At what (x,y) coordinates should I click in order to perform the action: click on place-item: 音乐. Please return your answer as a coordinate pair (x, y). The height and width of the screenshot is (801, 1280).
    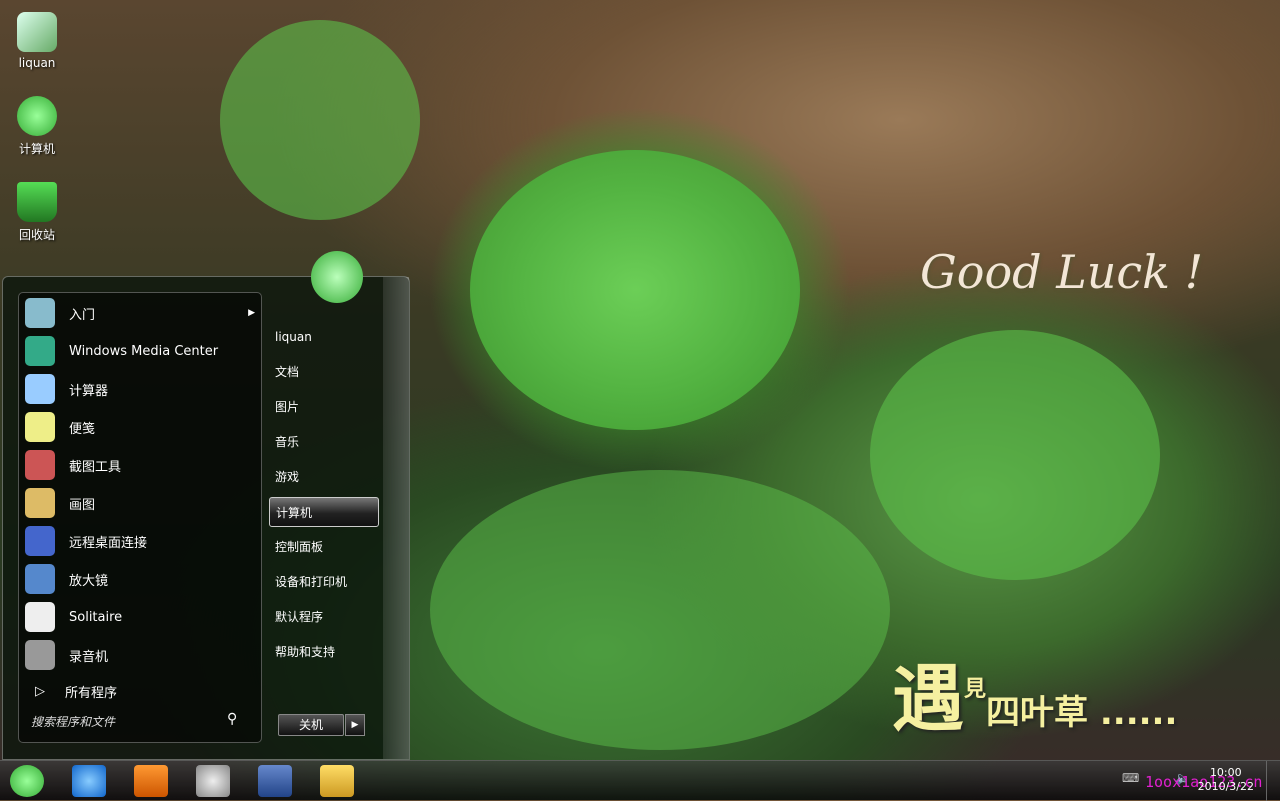
    Looking at the image, I should click on (324, 442).